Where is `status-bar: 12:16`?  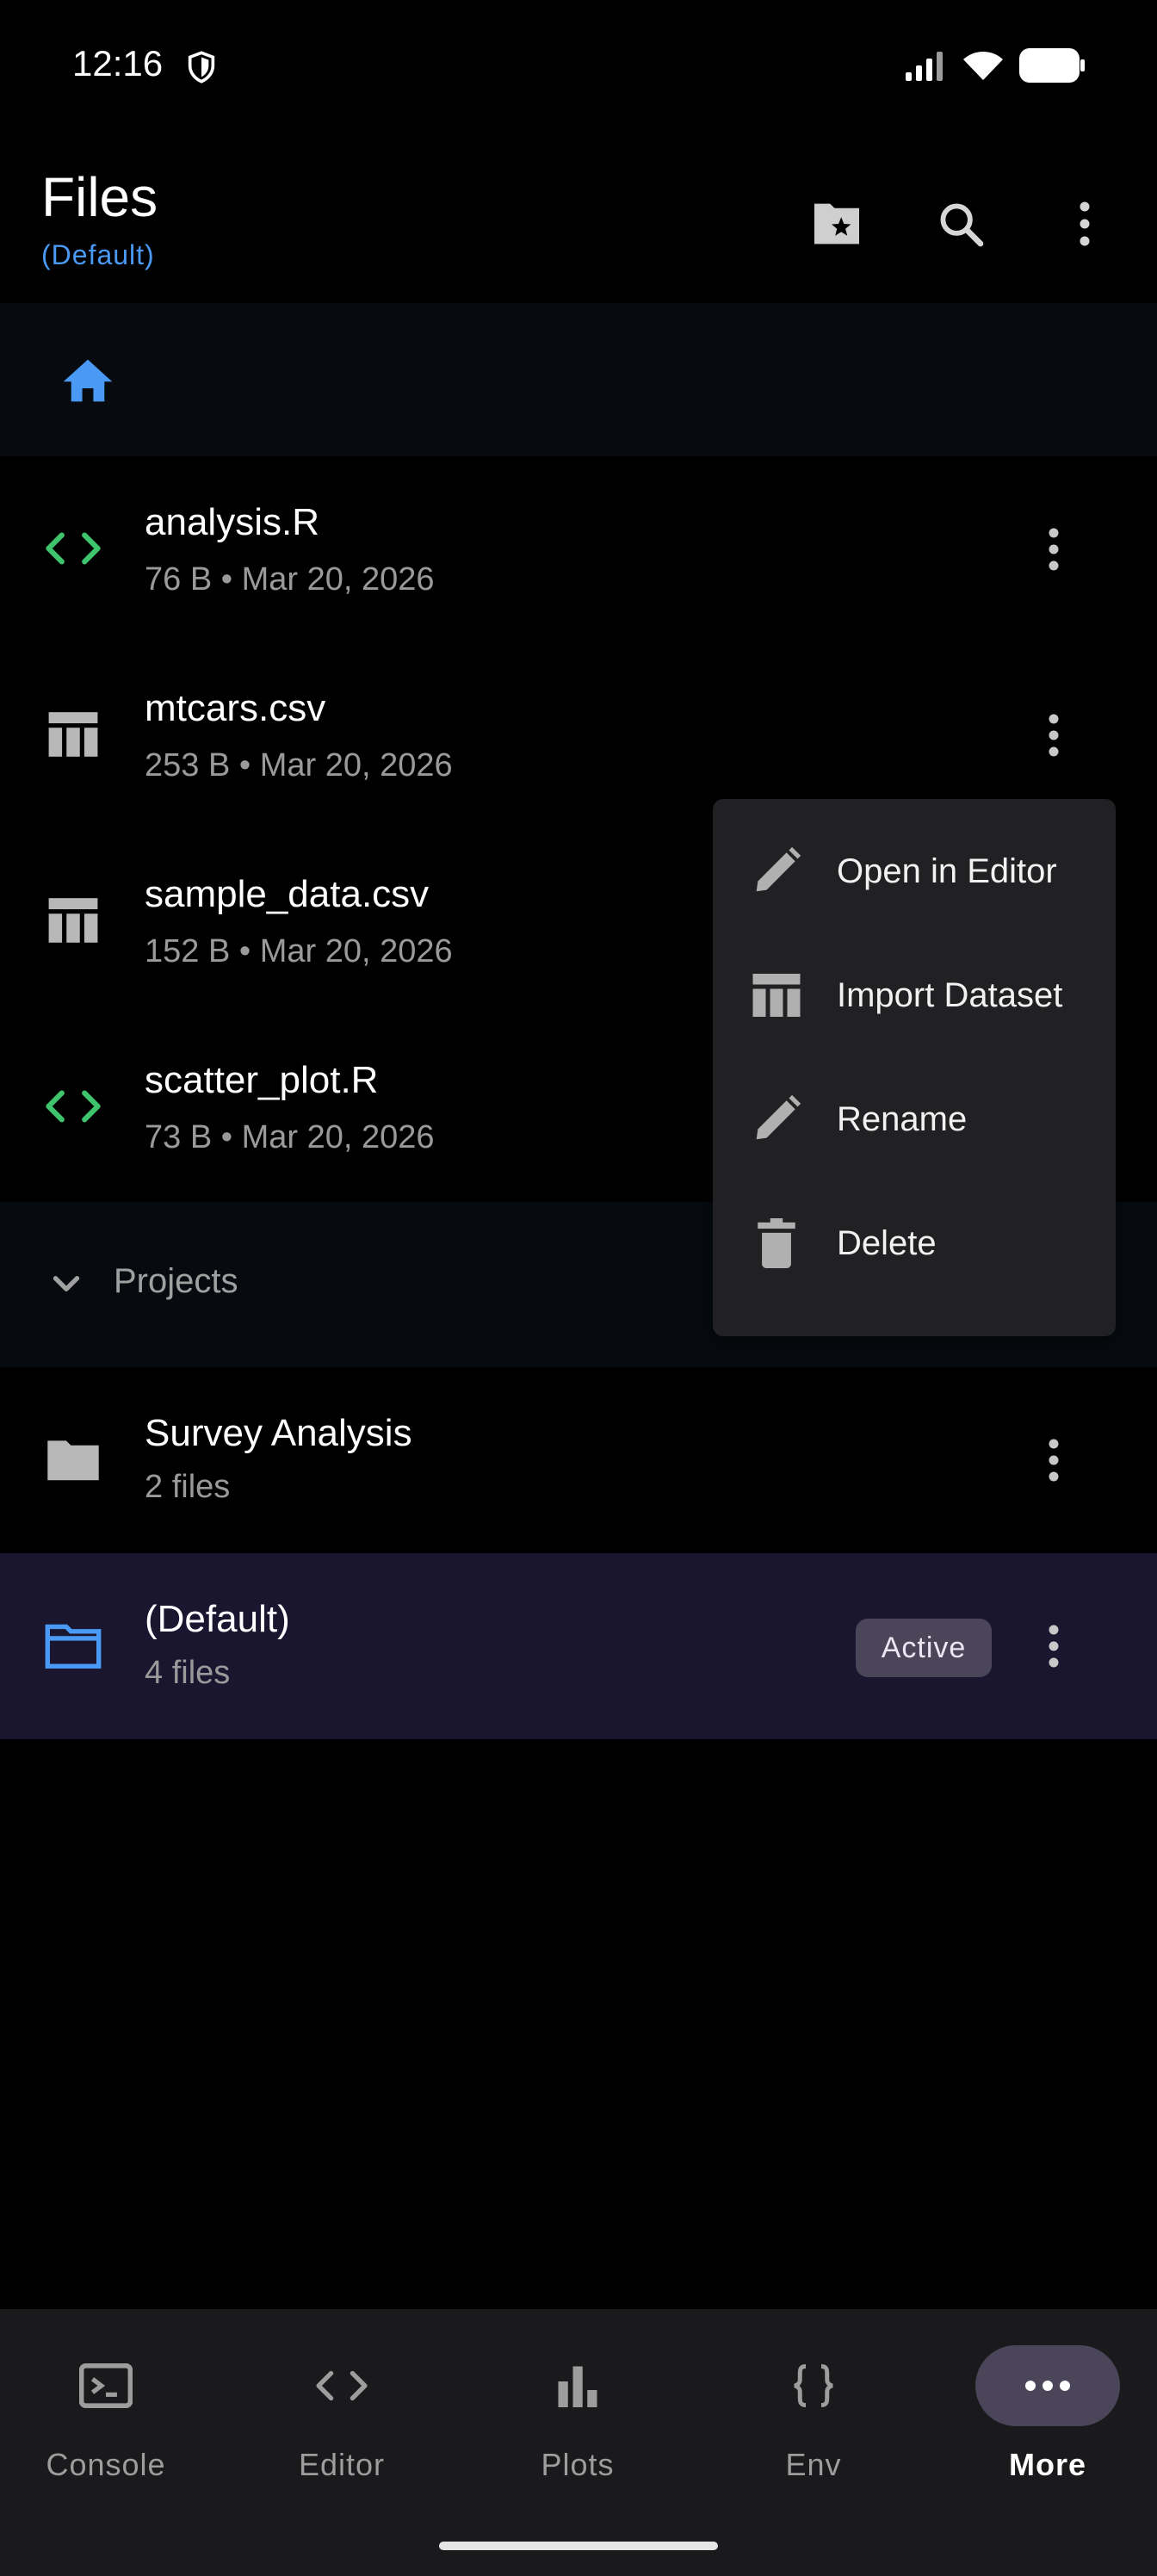 status-bar: 12:16 is located at coordinates (579, 69).